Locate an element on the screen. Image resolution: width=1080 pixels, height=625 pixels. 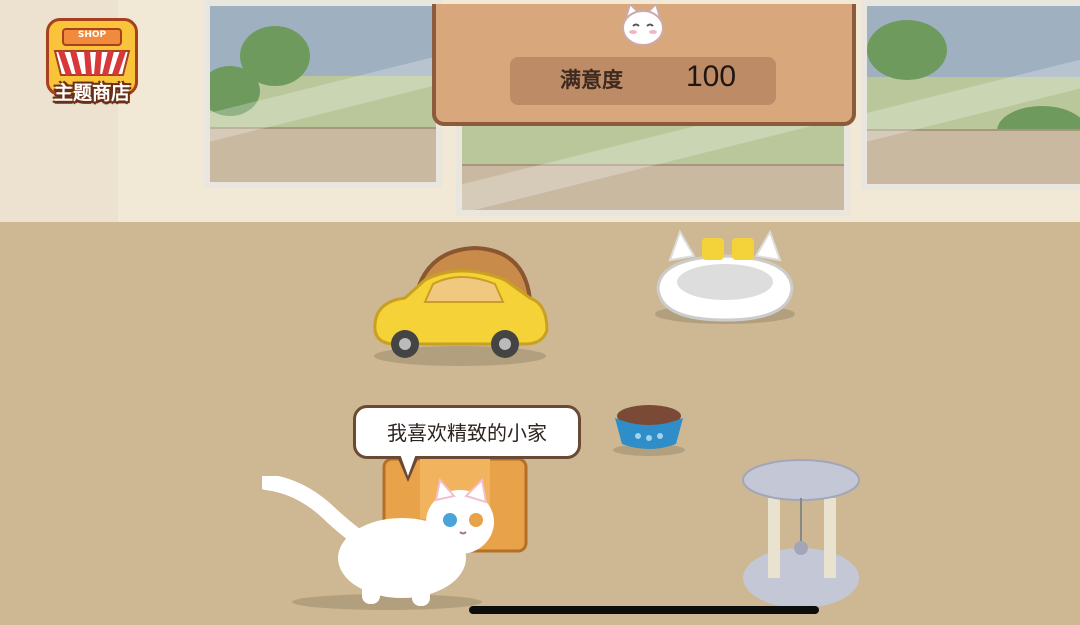
toy-car is located at coordinates (460, 305).